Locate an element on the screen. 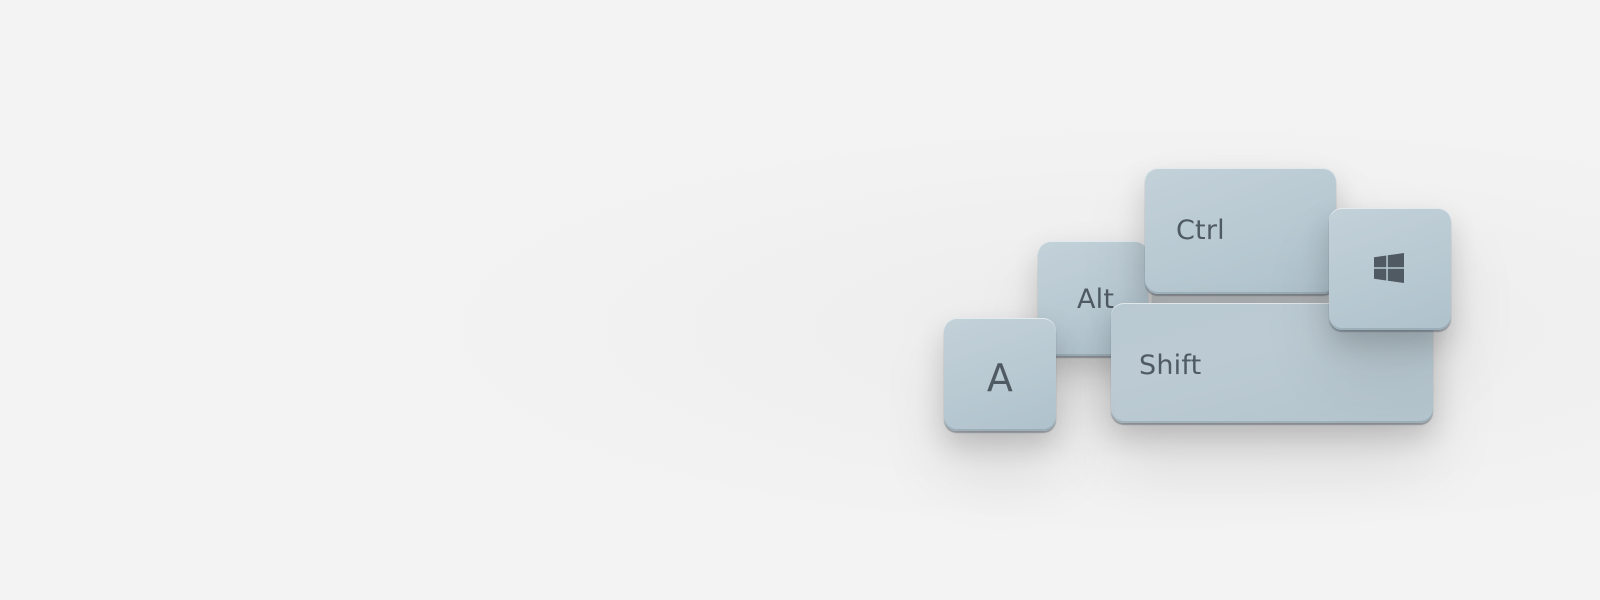  a-key: A is located at coordinates (1000, 374).